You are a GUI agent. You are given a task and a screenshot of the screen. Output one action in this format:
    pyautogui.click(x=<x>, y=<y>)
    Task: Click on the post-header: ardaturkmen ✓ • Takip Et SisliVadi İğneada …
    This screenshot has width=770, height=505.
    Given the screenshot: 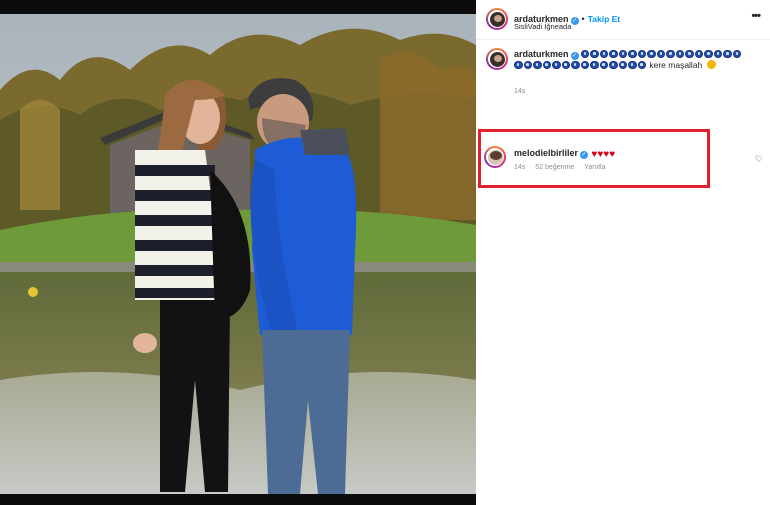 What is the action you would take?
    pyautogui.click(x=623, y=20)
    